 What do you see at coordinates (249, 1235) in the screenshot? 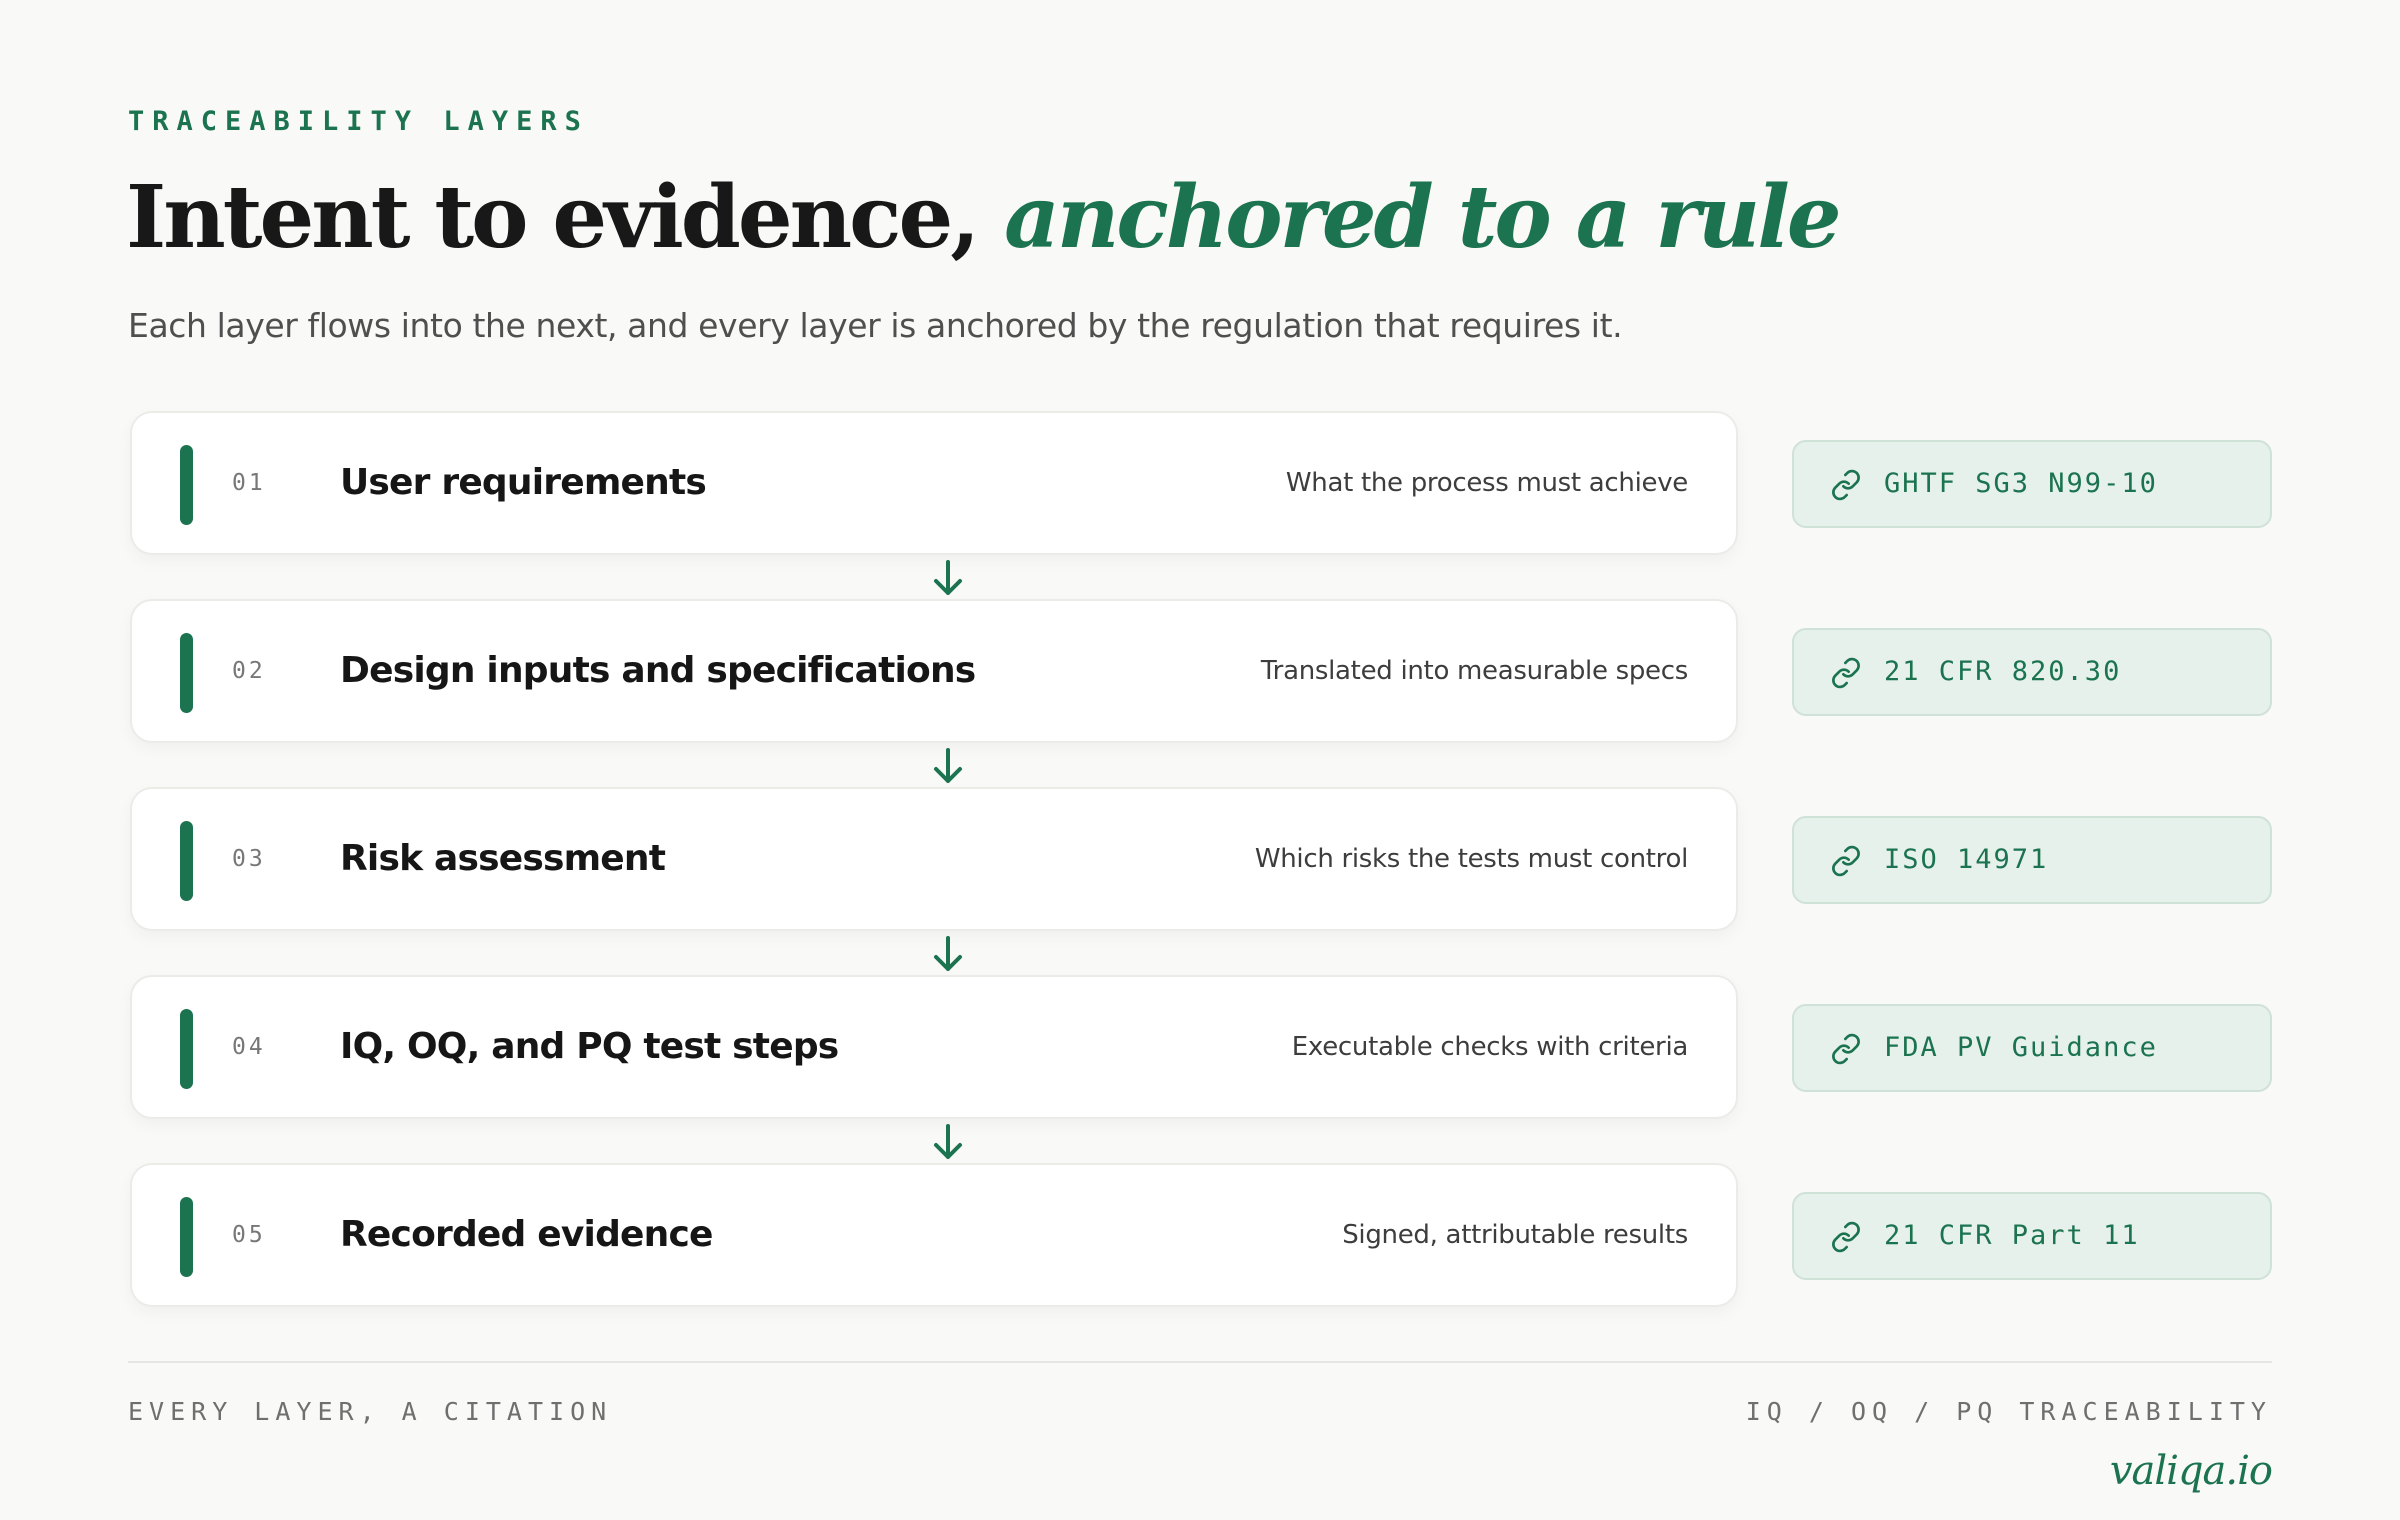
I see `layer-number: 05` at bounding box center [249, 1235].